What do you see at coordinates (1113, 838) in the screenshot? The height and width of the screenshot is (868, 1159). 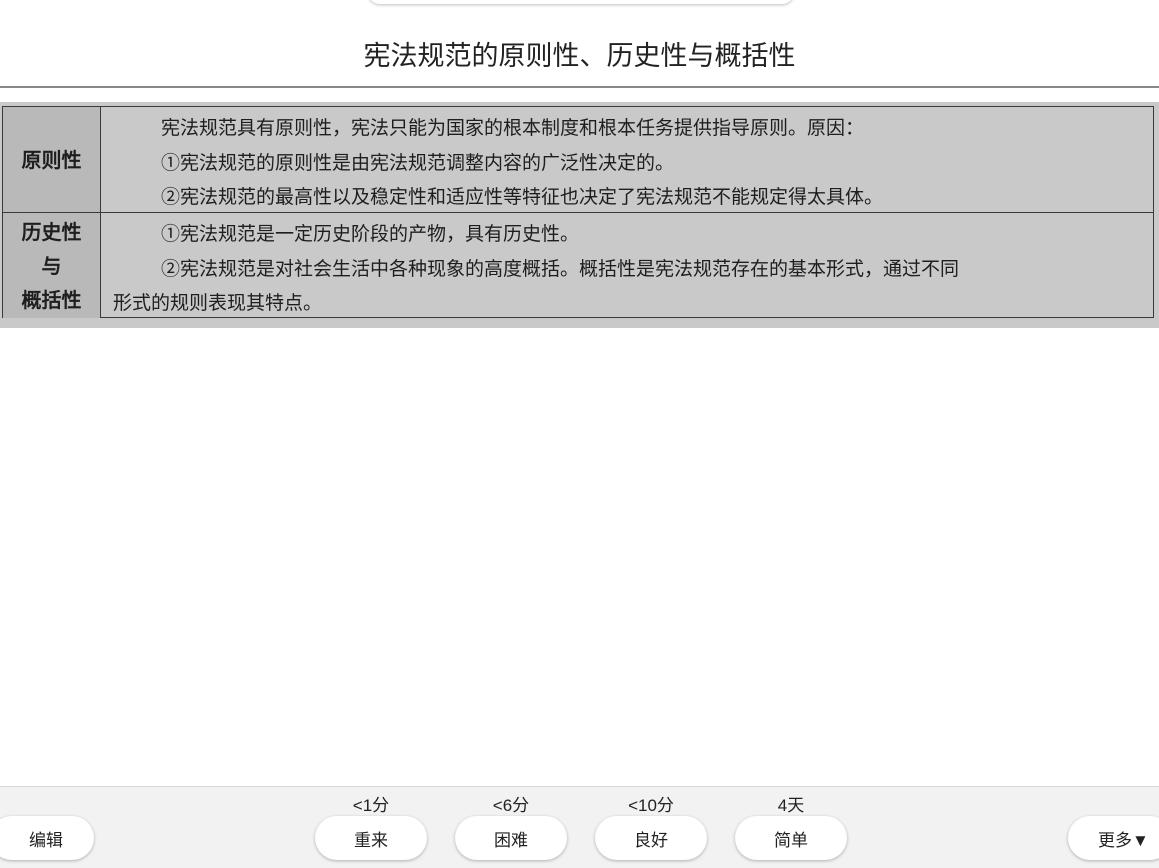 I see `more-button: 更多▼` at bounding box center [1113, 838].